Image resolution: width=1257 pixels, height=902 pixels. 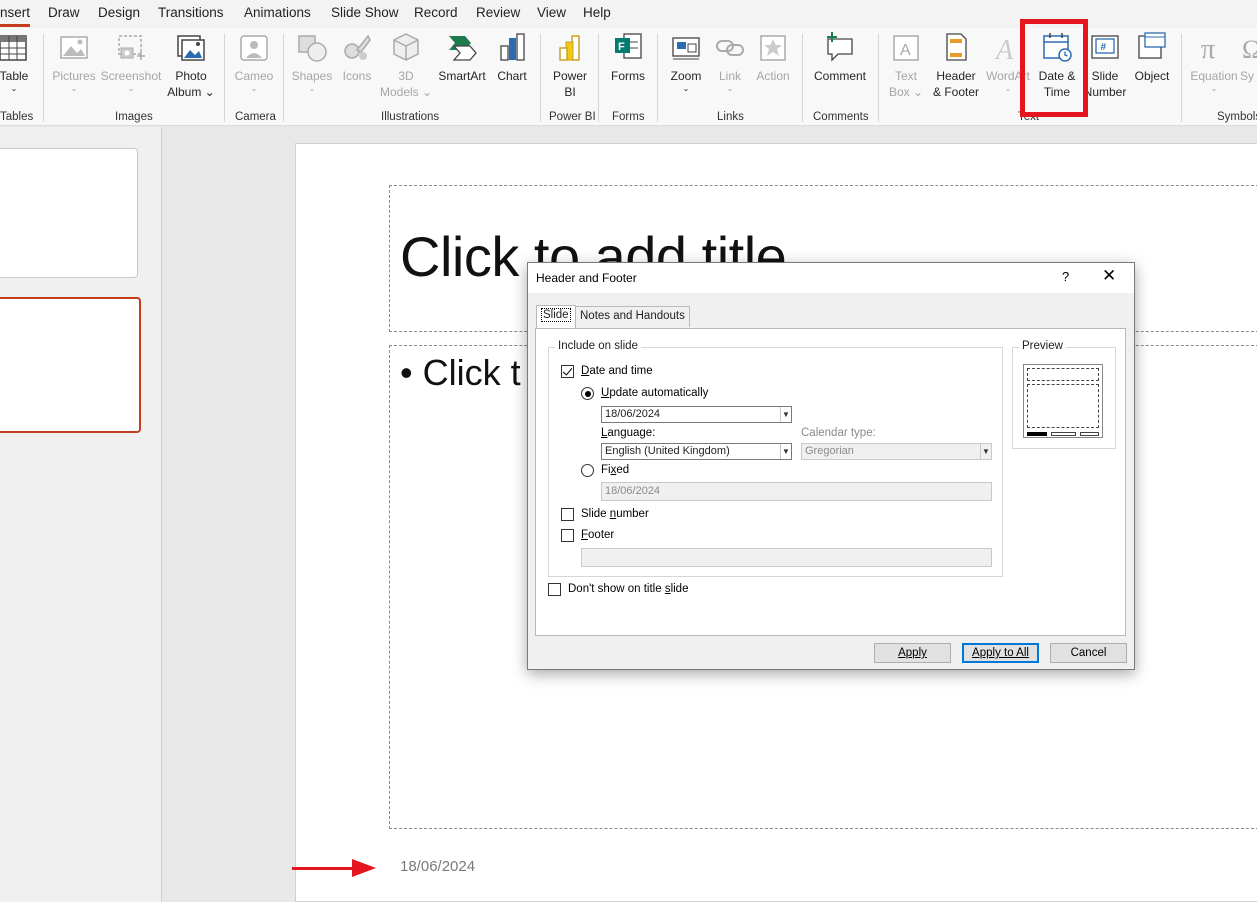 What do you see at coordinates (191, 12) in the screenshot?
I see `tab-transitions: Transitions` at bounding box center [191, 12].